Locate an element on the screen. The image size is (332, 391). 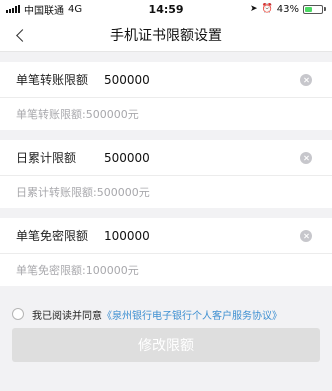
signal-icon is located at coordinates (13, 9).